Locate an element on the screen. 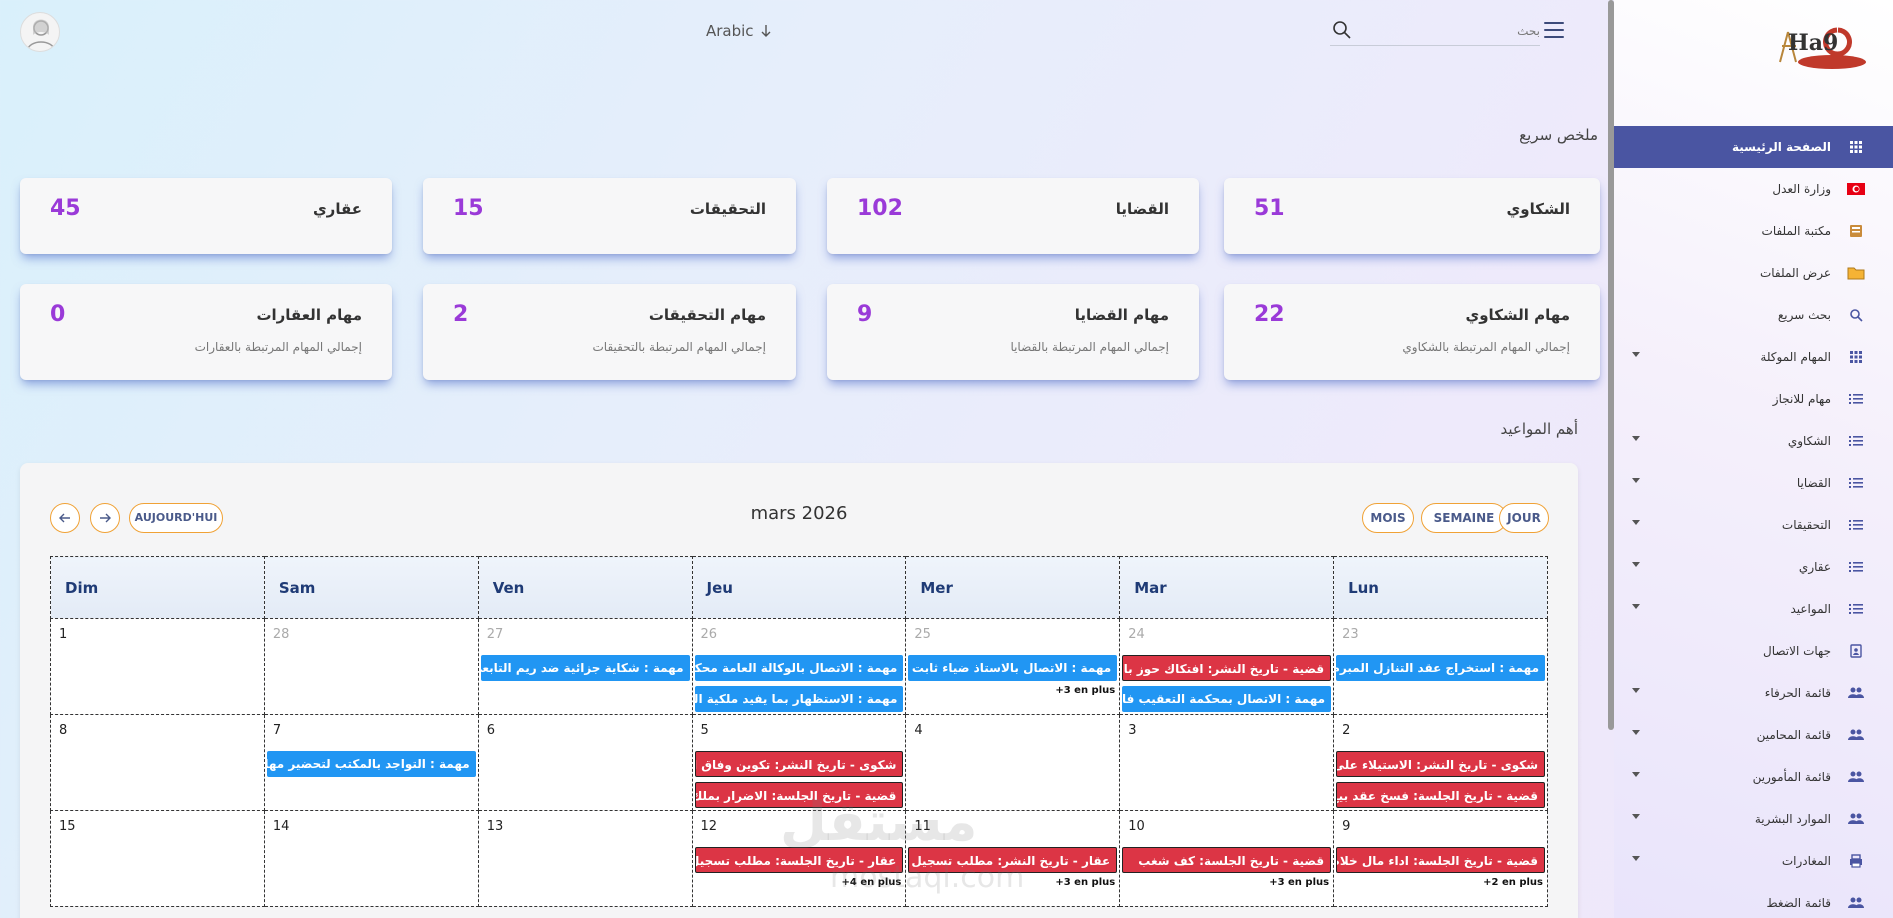 The height and width of the screenshot is (918, 1893). sidebar-item: المغادرات is located at coordinates (1753, 861).